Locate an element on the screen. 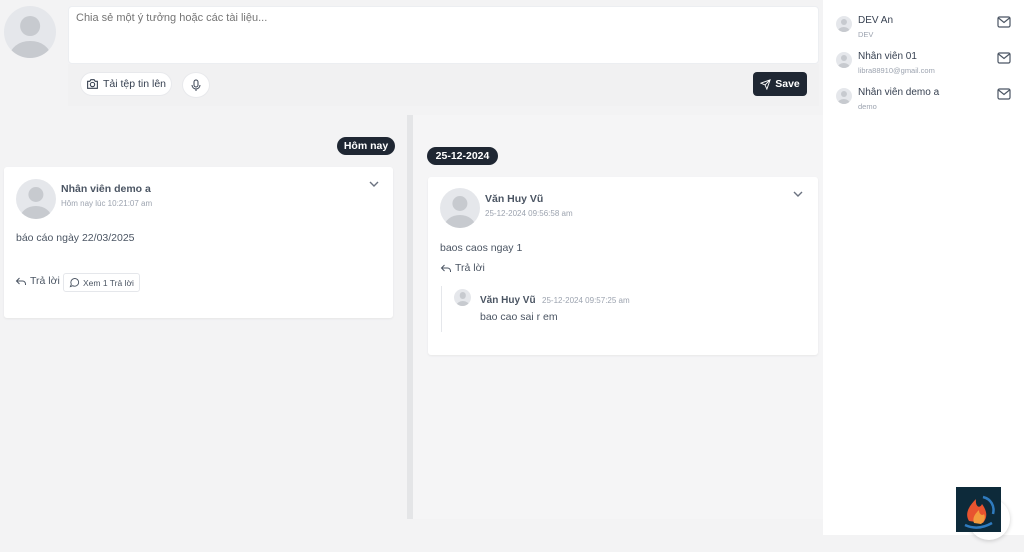  post-timestamp: Hôm nay lúc 10:21:07 am is located at coordinates (107, 203).